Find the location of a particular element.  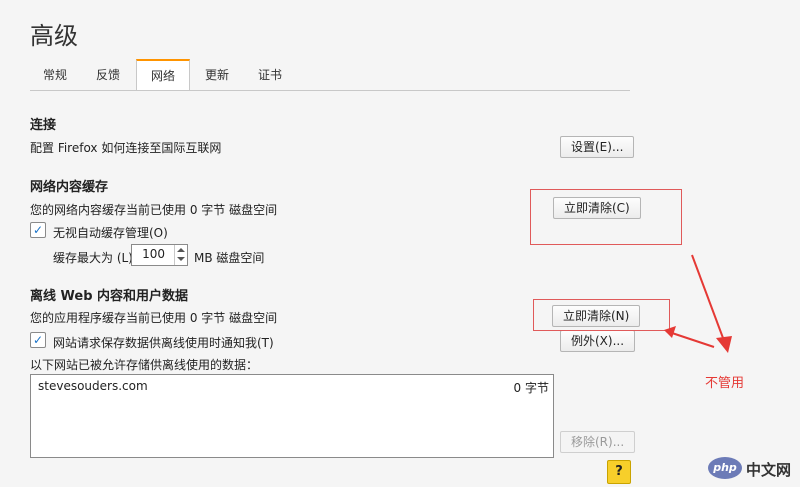

offline-usage-text: 您的应用程序缓存当前已使用 0 字节 磁盘空间 is located at coordinates (154, 318).